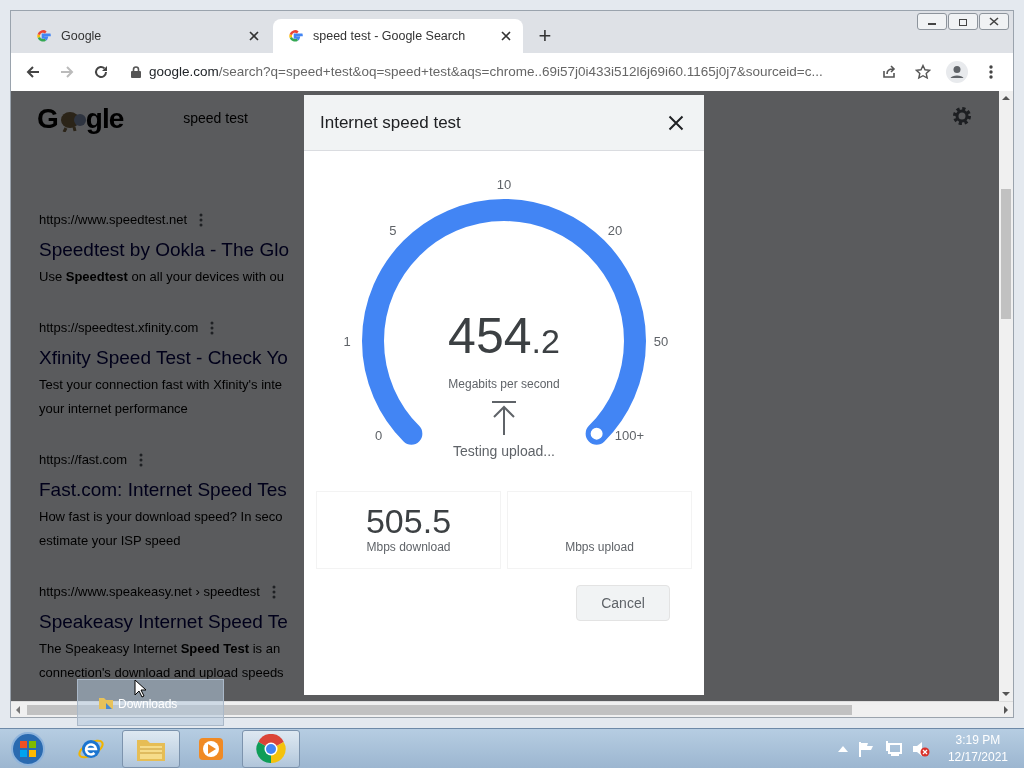  What do you see at coordinates (977, 748) in the screenshot?
I see `clock: 3:19 PM 12/17/2021` at bounding box center [977, 748].